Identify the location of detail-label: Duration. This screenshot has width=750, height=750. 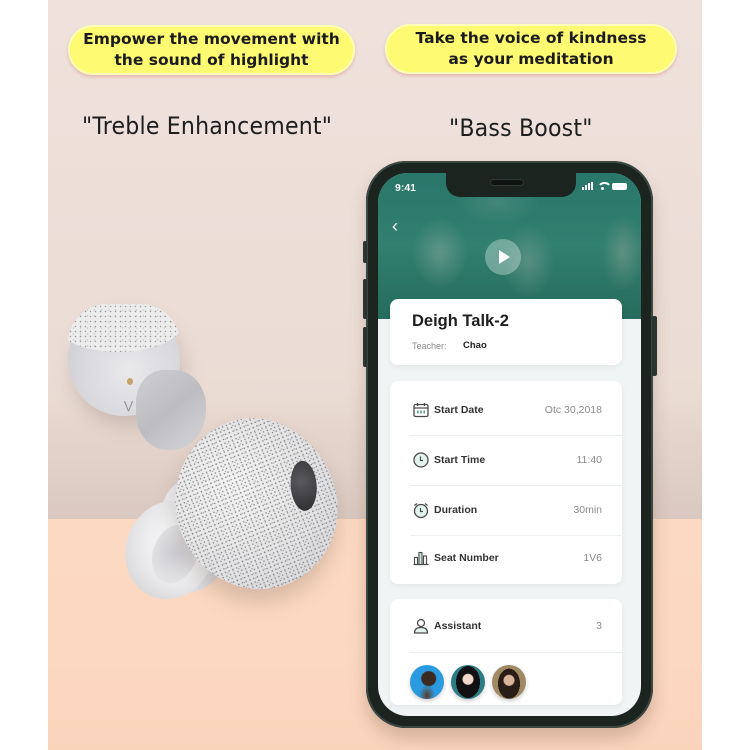
(456, 510).